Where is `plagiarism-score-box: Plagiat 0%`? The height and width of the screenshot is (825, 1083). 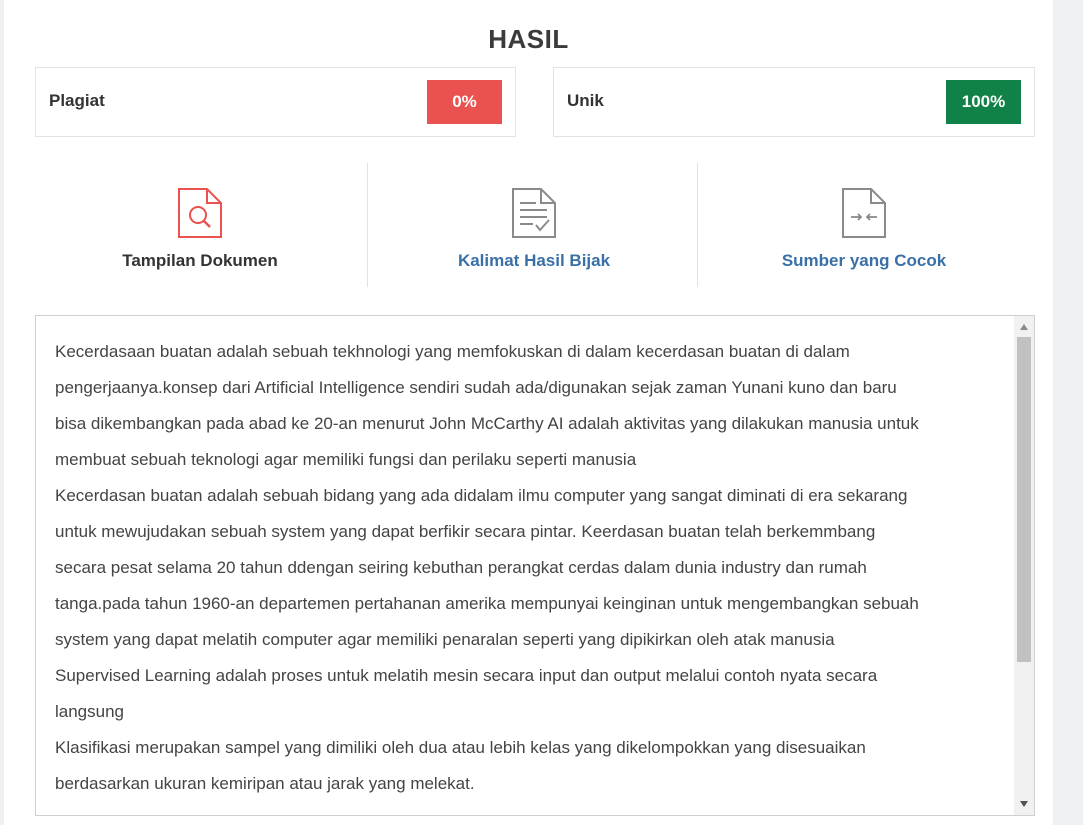 plagiarism-score-box: Plagiat 0% is located at coordinates (275, 102).